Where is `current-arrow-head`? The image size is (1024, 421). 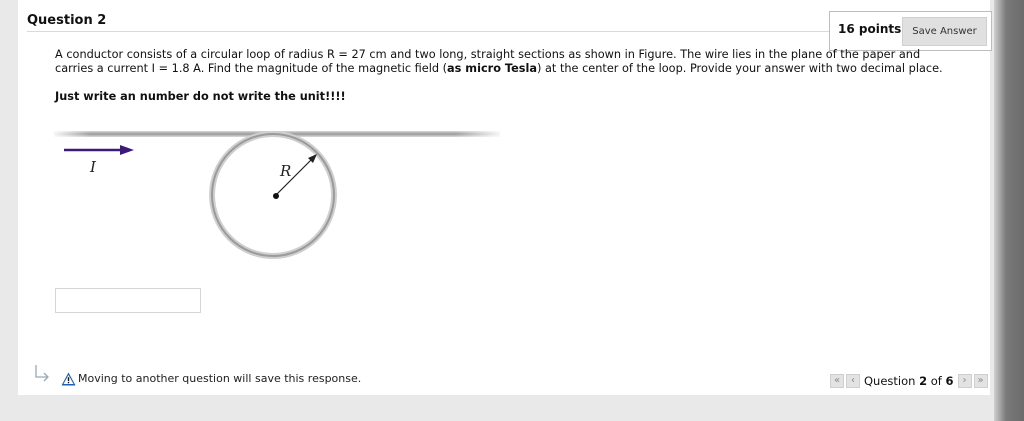 current-arrow-head is located at coordinates (127, 150).